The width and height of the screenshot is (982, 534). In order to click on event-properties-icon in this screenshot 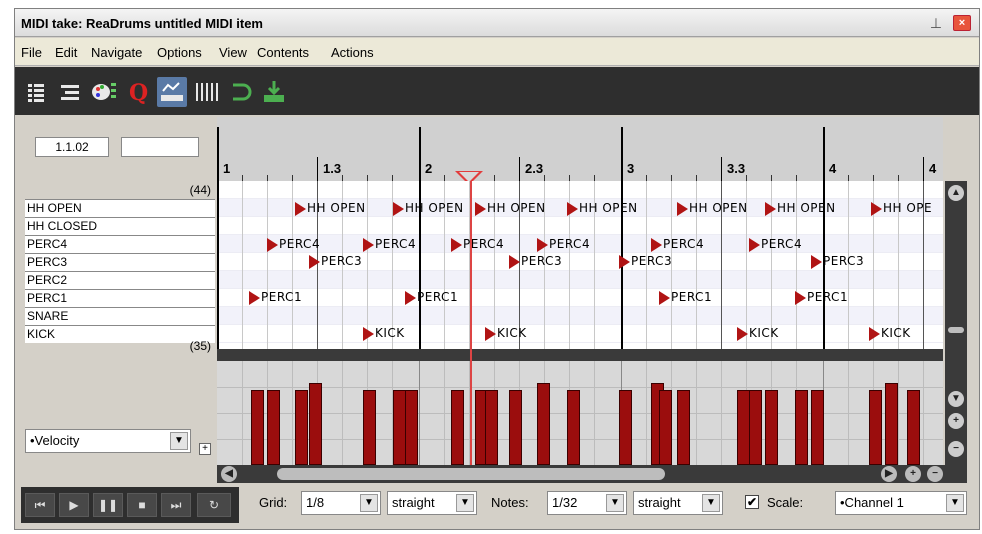, I will do `click(172, 92)`.